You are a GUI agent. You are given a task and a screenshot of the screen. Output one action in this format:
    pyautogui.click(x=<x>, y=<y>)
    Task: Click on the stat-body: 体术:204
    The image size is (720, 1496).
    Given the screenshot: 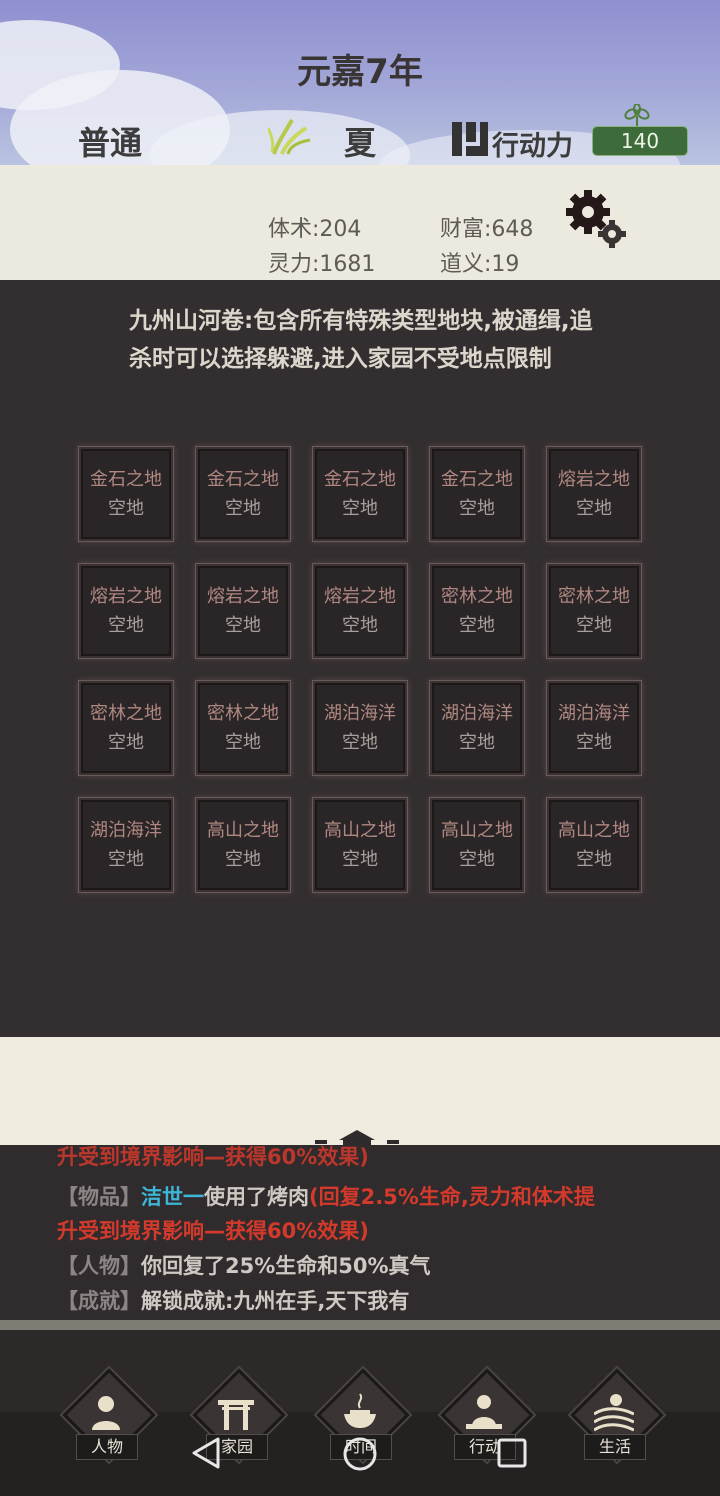 What is the action you would take?
    pyautogui.click(x=315, y=229)
    